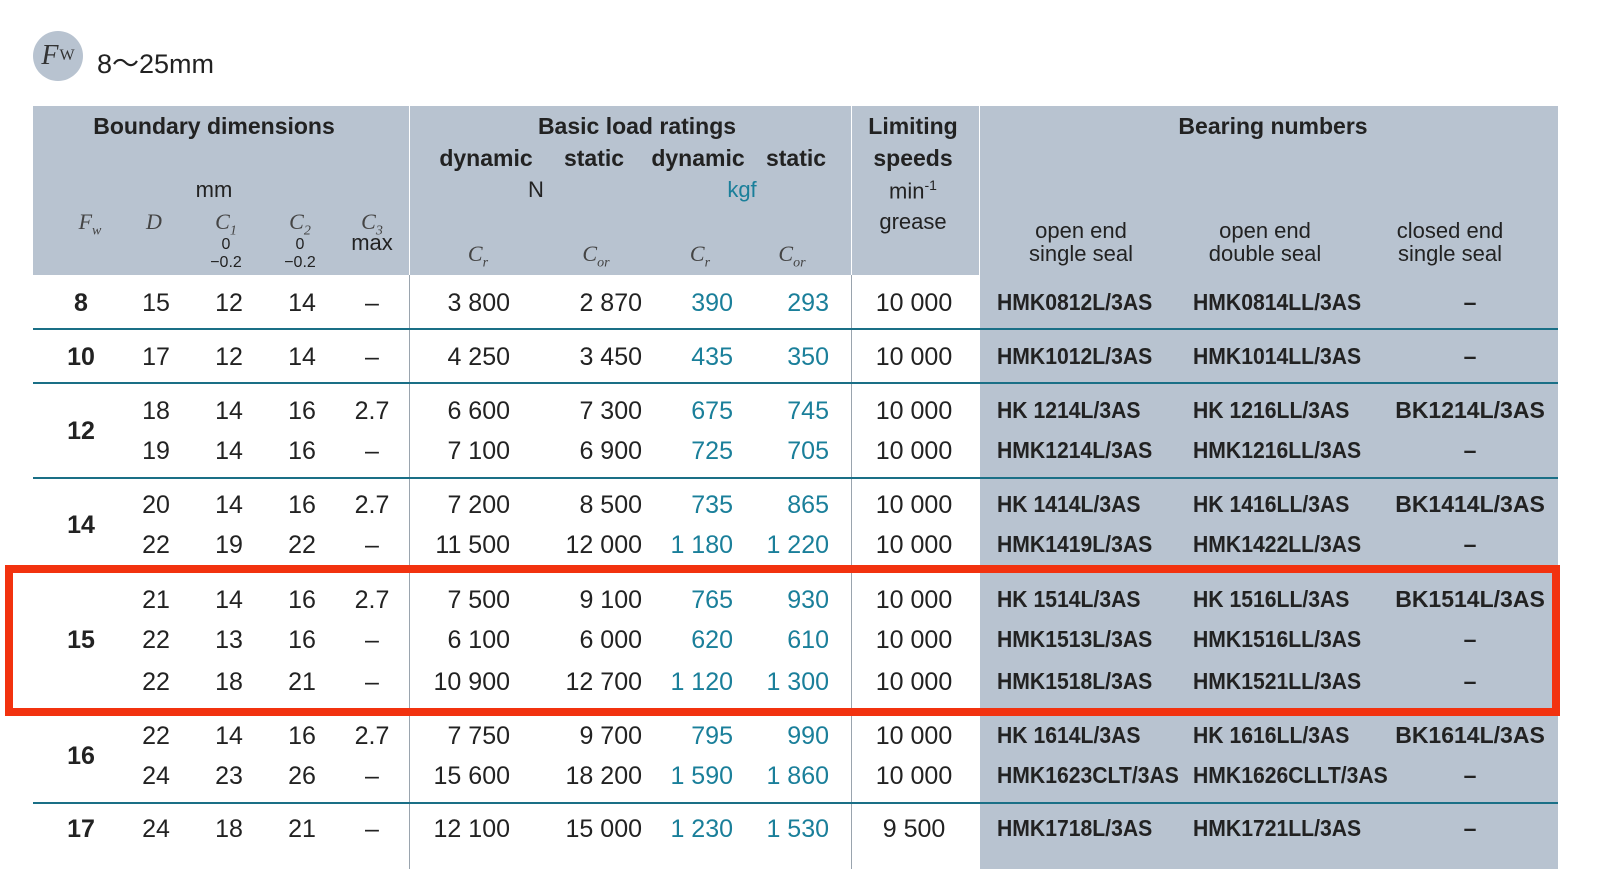  Describe the element at coordinates (156, 357) in the screenshot. I see `cell-d: 17` at that location.